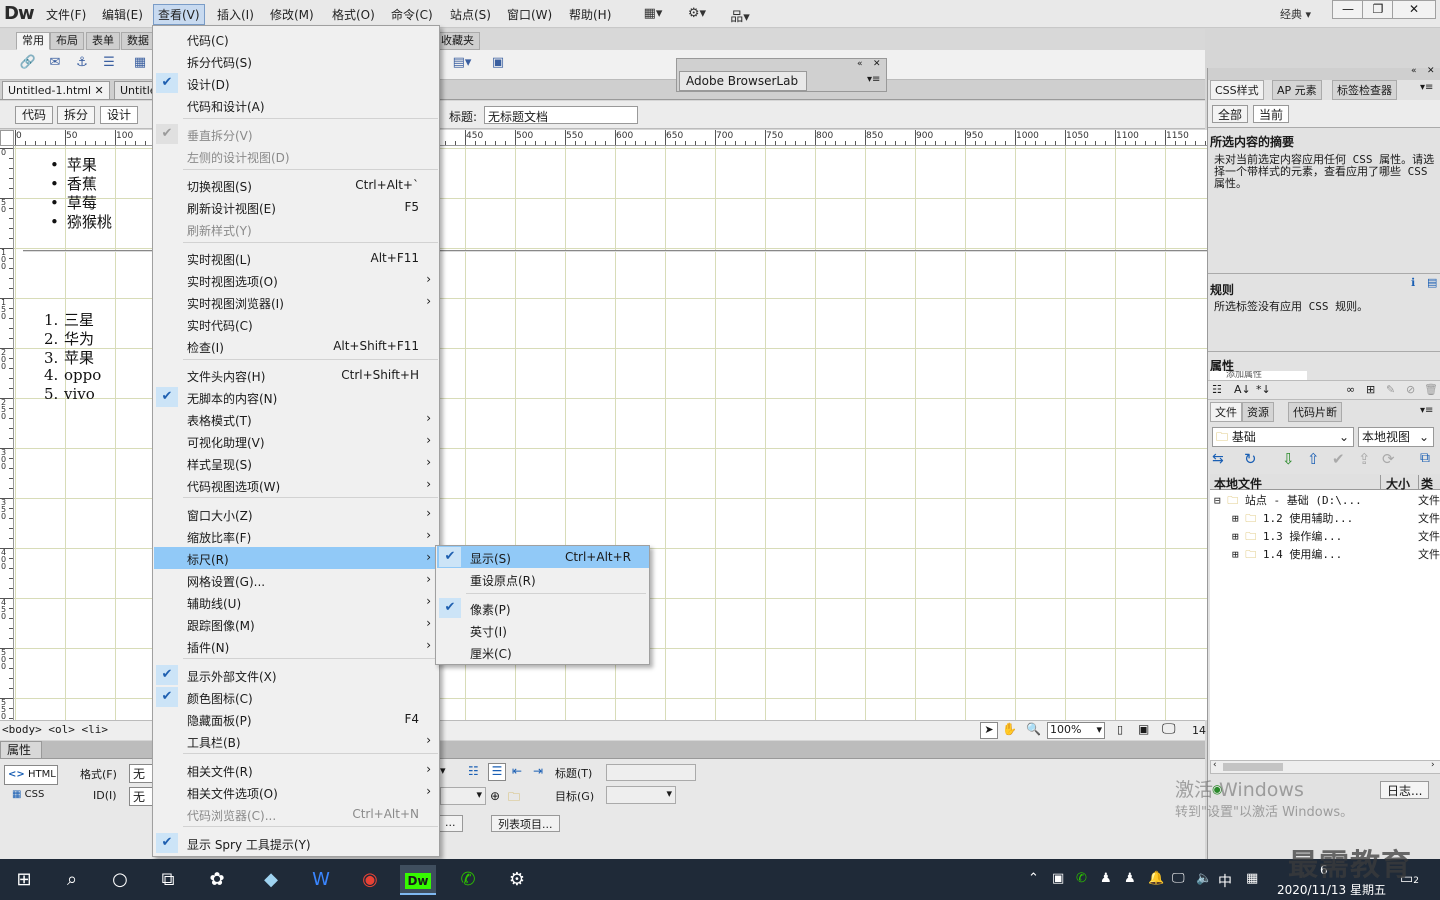 The width and height of the screenshot is (1440, 900). Describe the element at coordinates (296, 675) in the screenshot. I see `view-menu-item: ✔ 显示外部文件(X)` at that location.